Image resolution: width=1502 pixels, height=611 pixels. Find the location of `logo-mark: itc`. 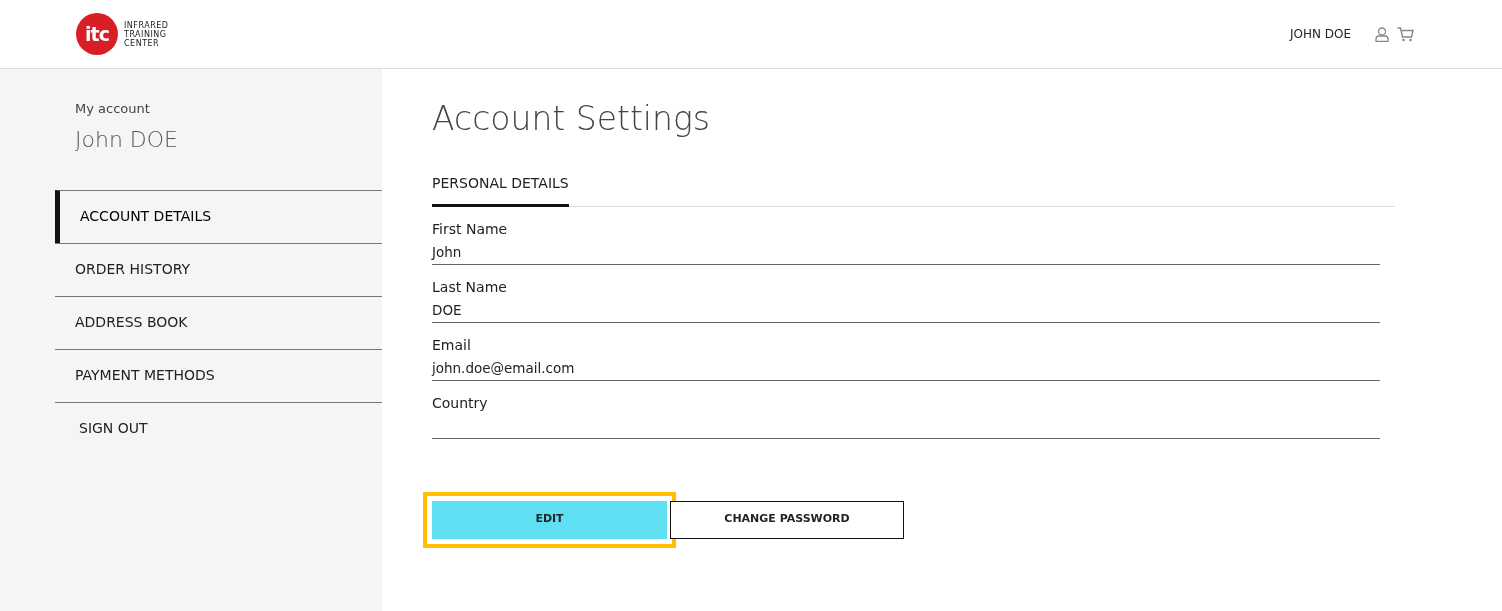

logo-mark: itc is located at coordinates (97, 34).